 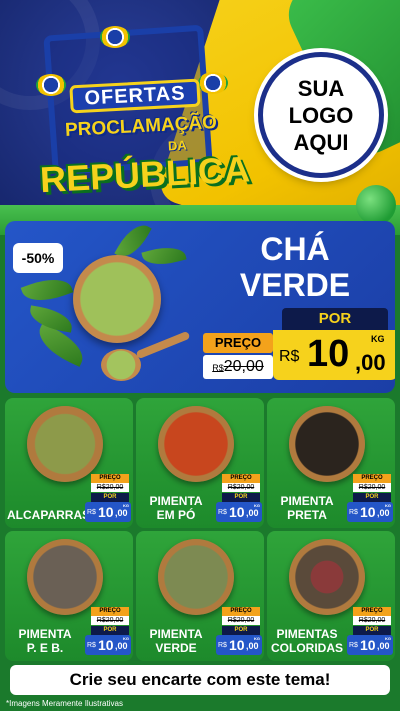 What do you see at coordinates (289, 356) in the screenshot?
I see `new-price-currency: R$` at bounding box center [289, 356].